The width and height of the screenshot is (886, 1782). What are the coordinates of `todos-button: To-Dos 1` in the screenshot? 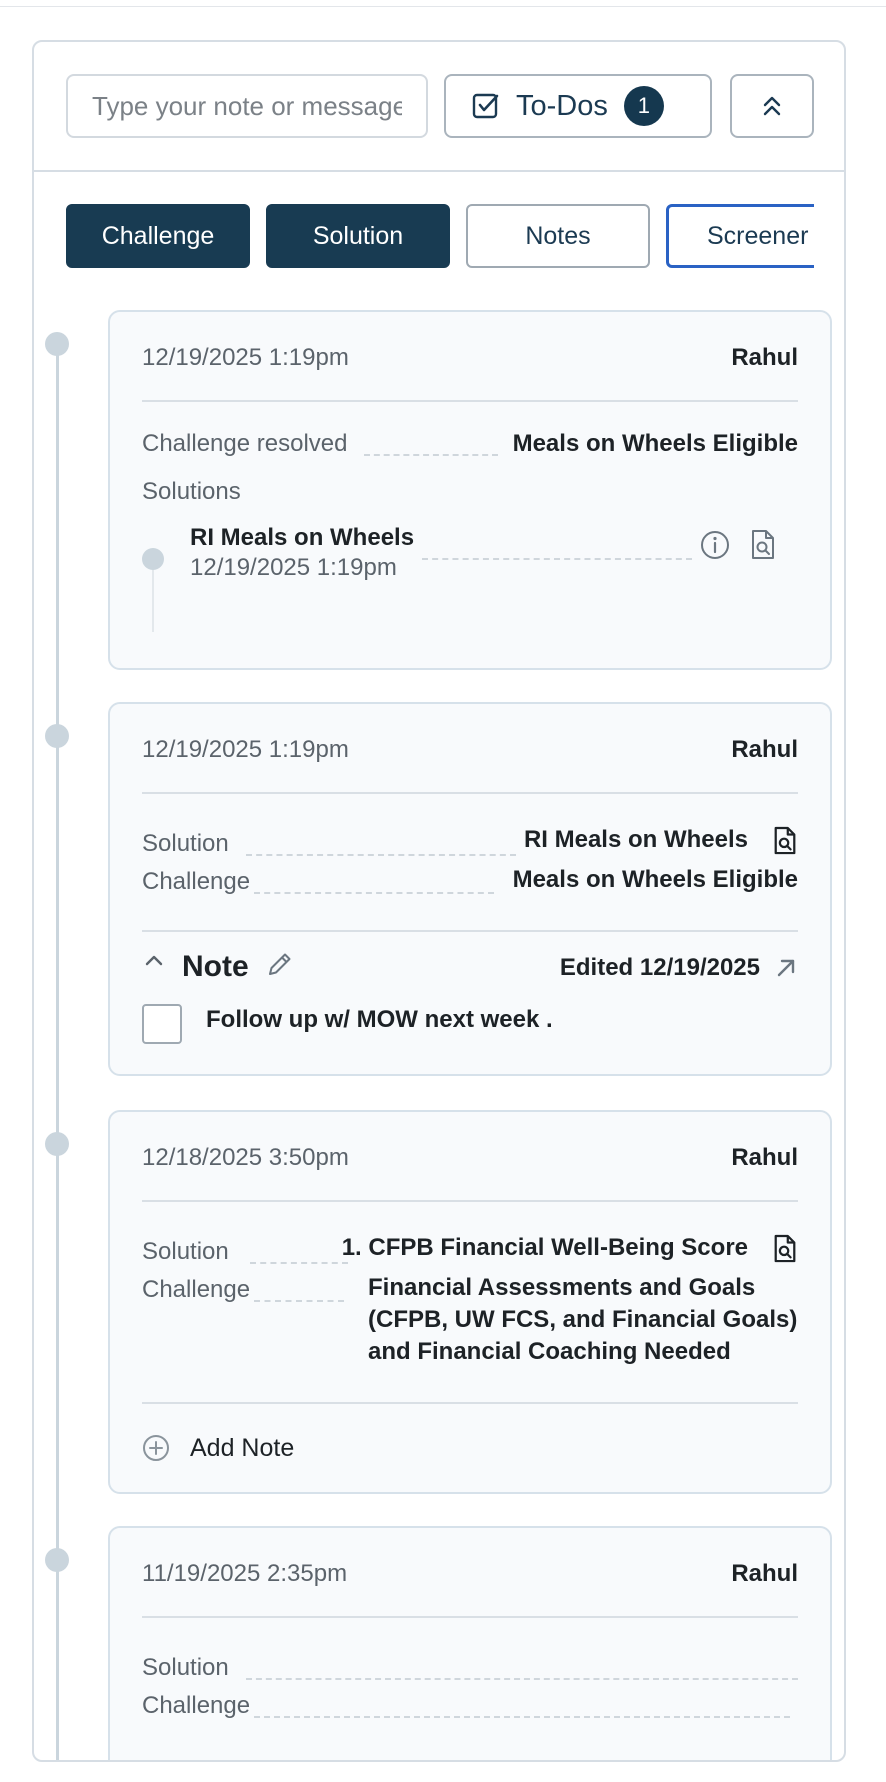 It's located at (578, 106).